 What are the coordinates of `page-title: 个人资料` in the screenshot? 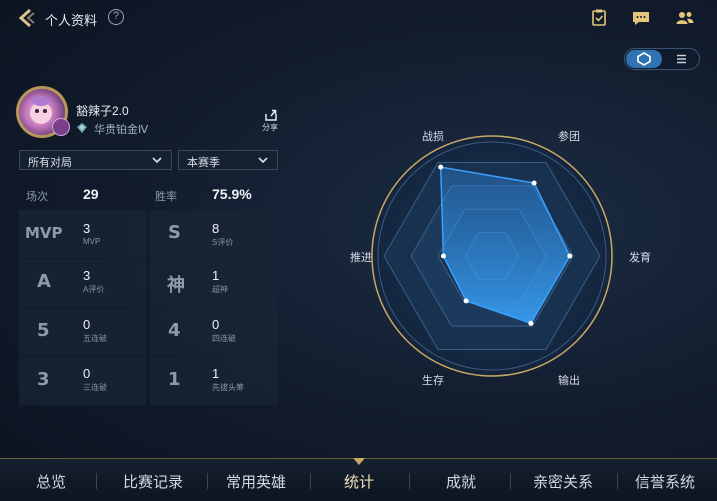 It's located at (71, 20).